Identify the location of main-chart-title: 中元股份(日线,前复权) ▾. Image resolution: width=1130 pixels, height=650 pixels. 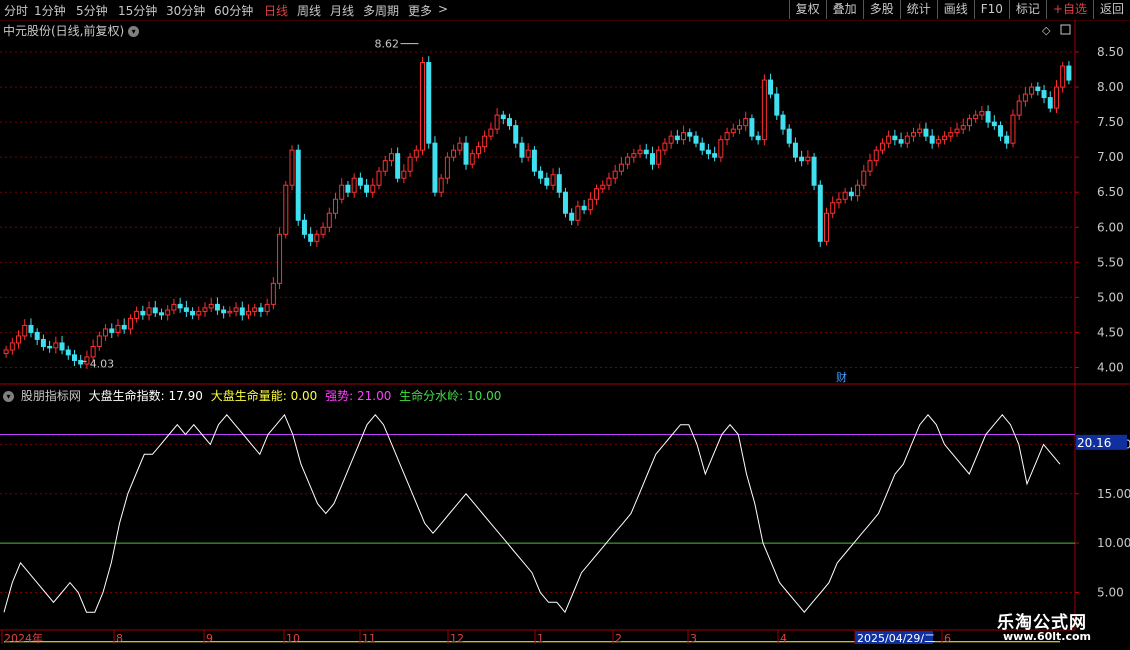
(71, 30).